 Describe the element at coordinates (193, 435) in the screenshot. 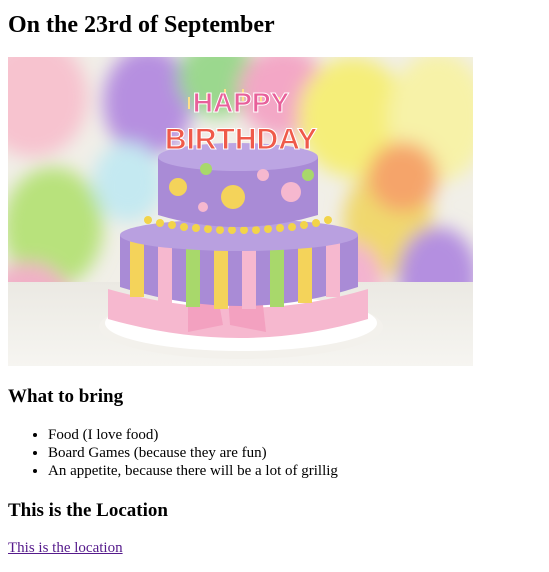

I see `list-item: Food (I love food)` at that location.